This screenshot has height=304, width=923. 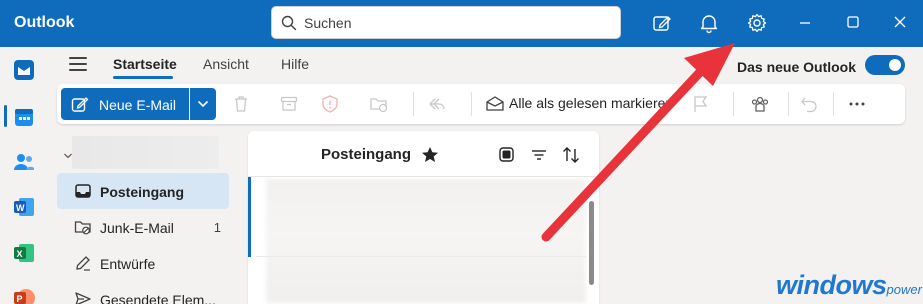 I want to click on watermark-sub: power, so click(x=904, y=289).